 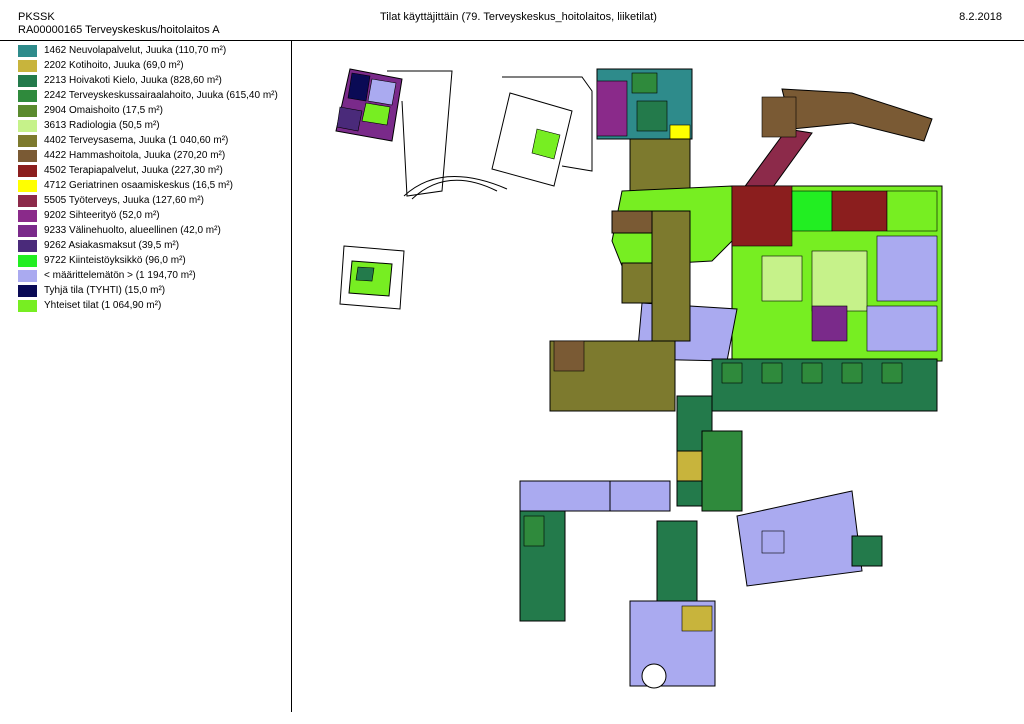 I want to click on legend-item: 4402 Terveysasema, Juuka (1 040,60 m²), so click(x=153, y=140).